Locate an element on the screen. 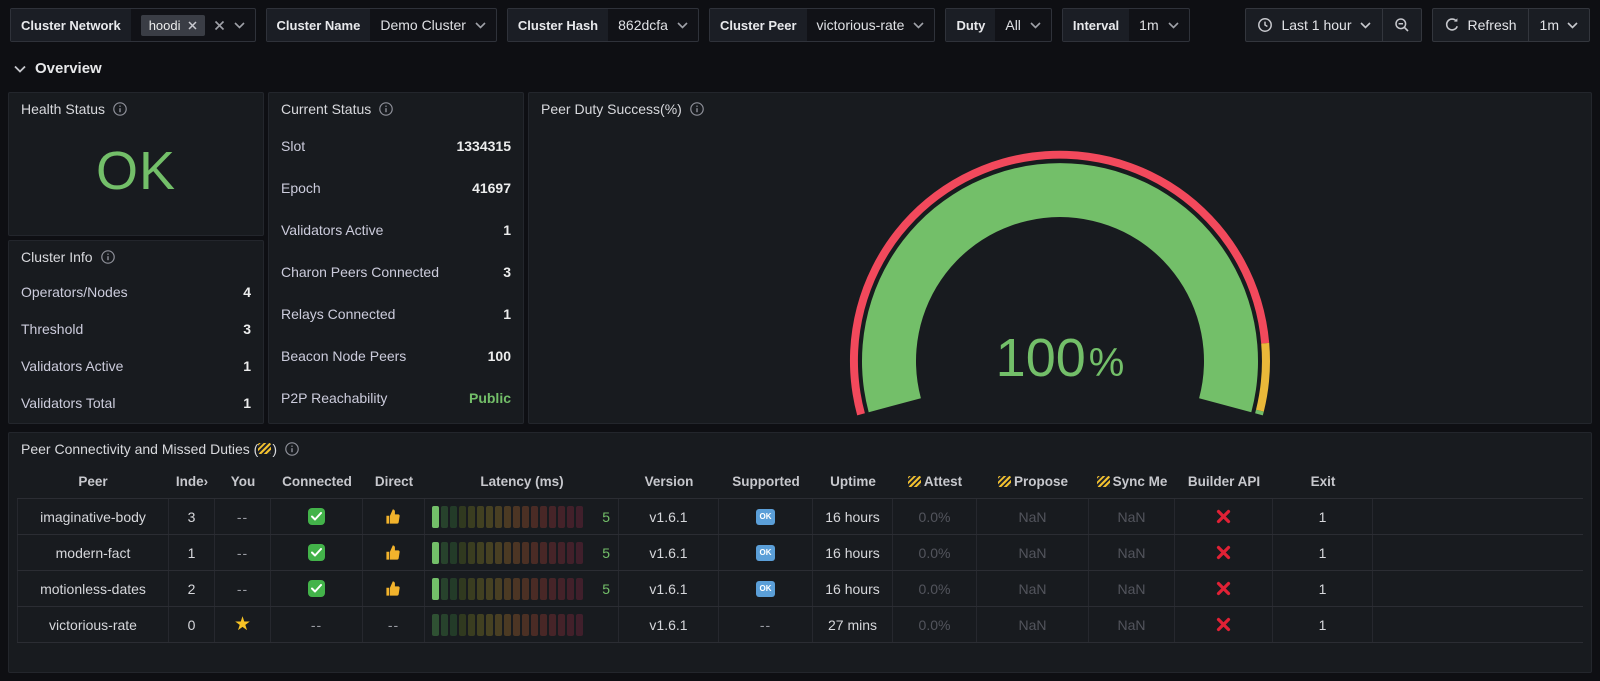  column-header-connected: Connected is located at coordinates (317, 481).